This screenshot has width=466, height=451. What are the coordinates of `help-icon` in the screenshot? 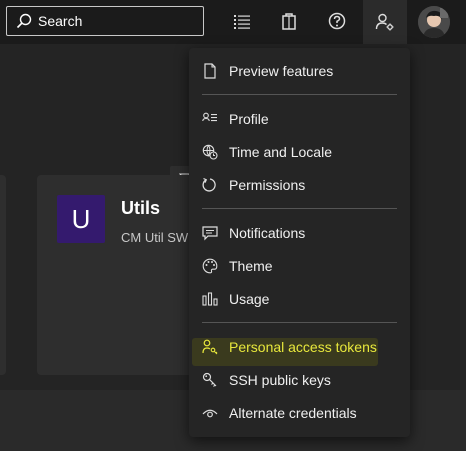 It's located at (337, 21).